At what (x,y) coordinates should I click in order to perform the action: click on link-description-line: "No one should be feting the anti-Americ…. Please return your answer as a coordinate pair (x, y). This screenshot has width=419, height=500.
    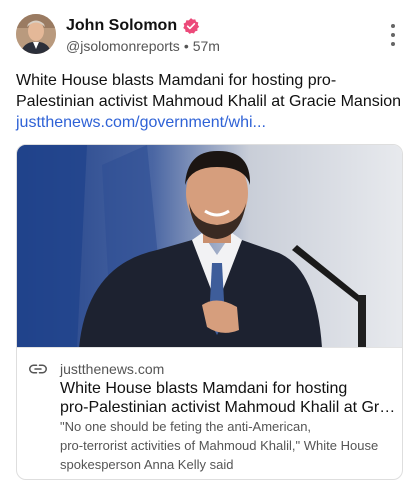
    Looking at the image, I should click on (186, 426).